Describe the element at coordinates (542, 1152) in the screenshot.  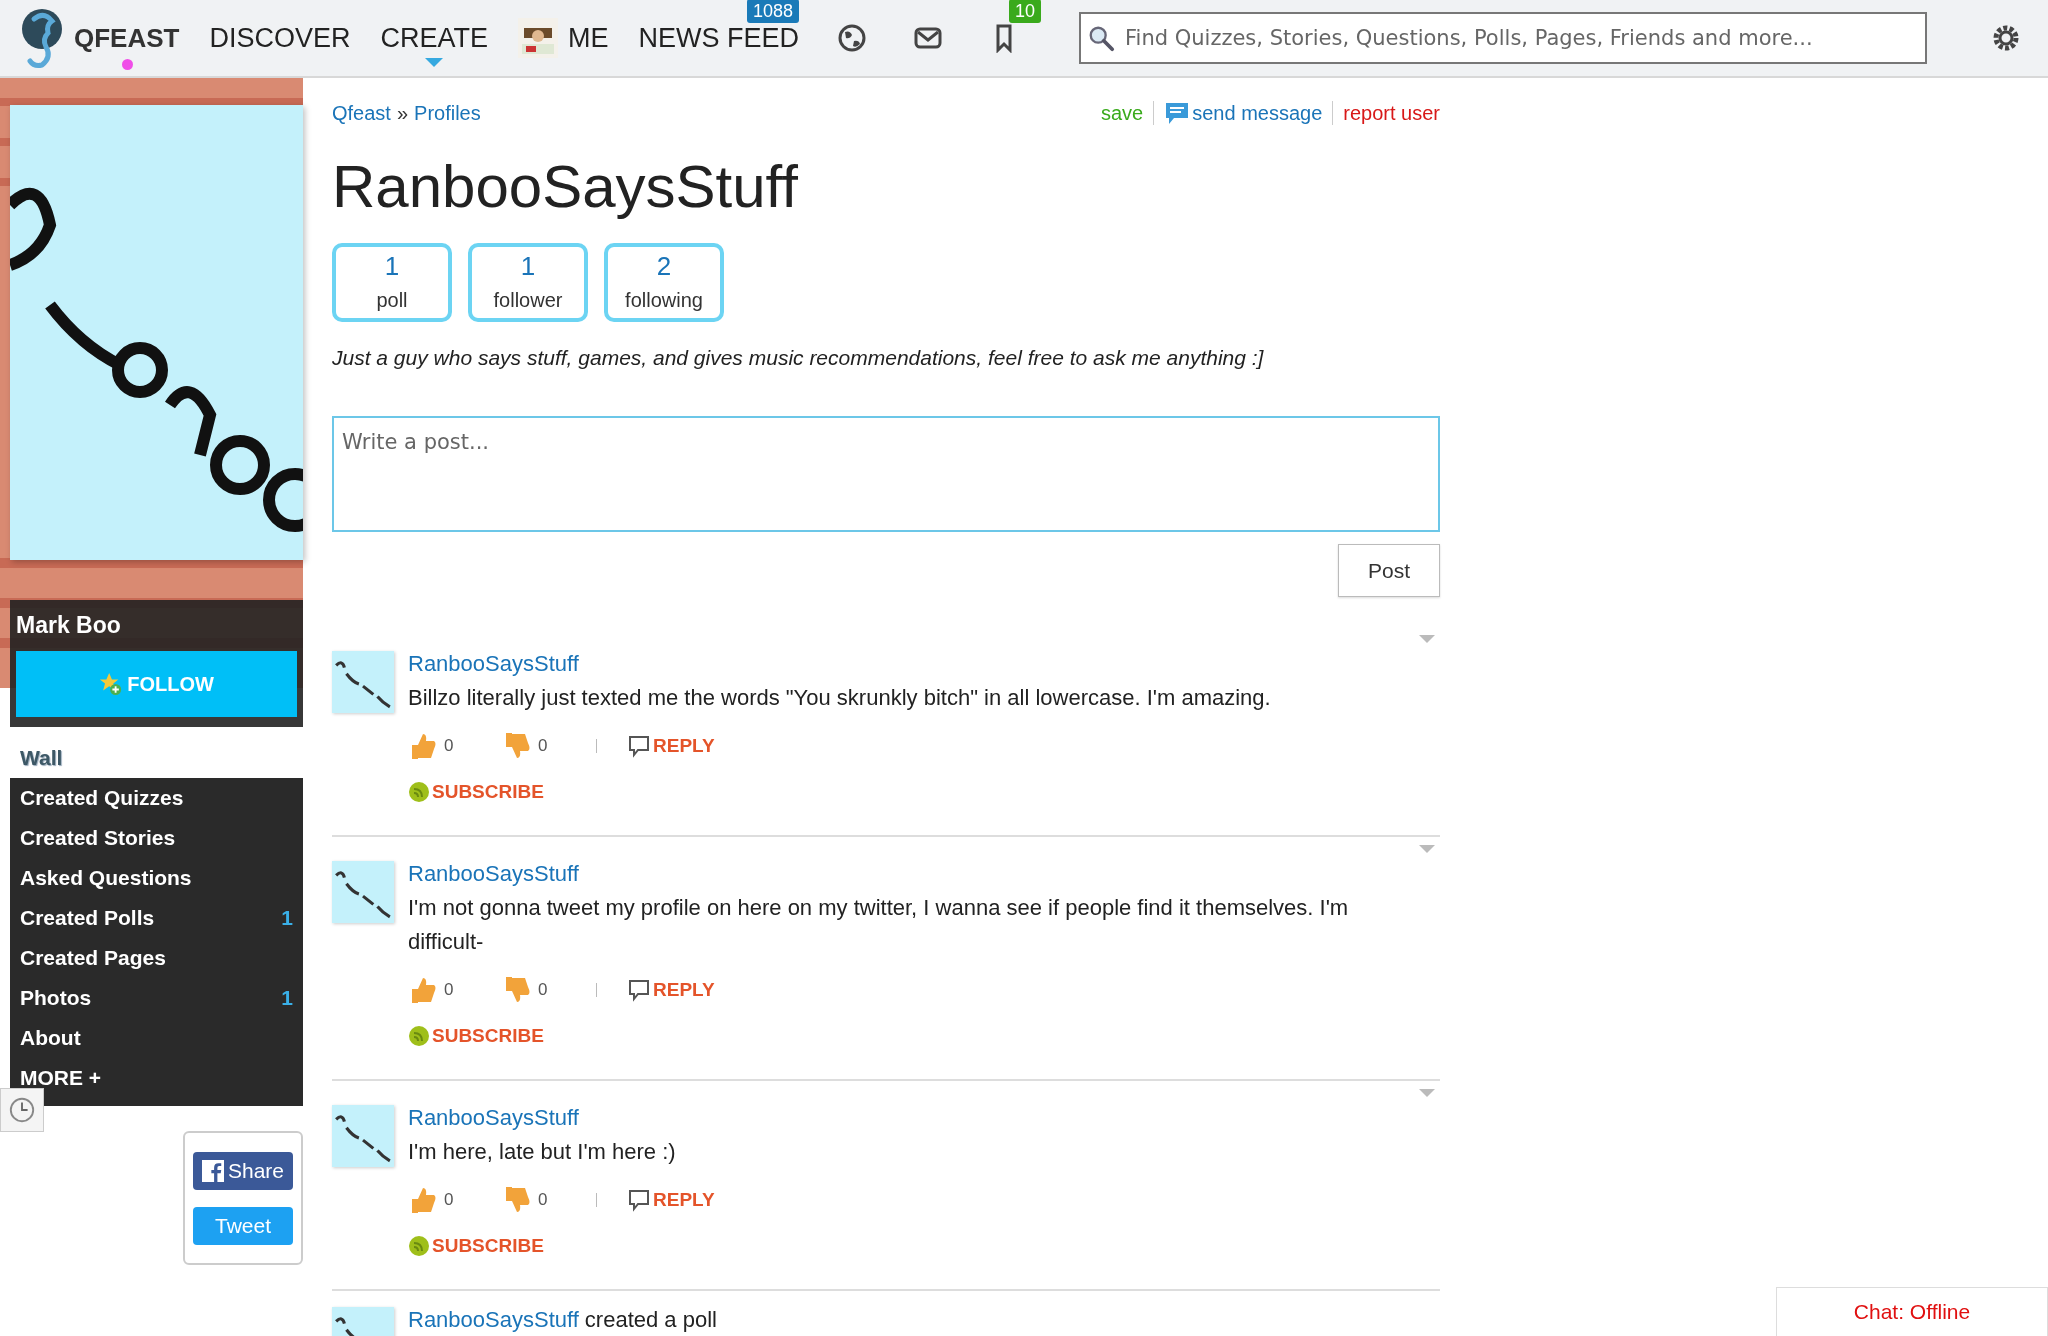
I see `post-text: I'm here, late but I'm here :)` at that location.